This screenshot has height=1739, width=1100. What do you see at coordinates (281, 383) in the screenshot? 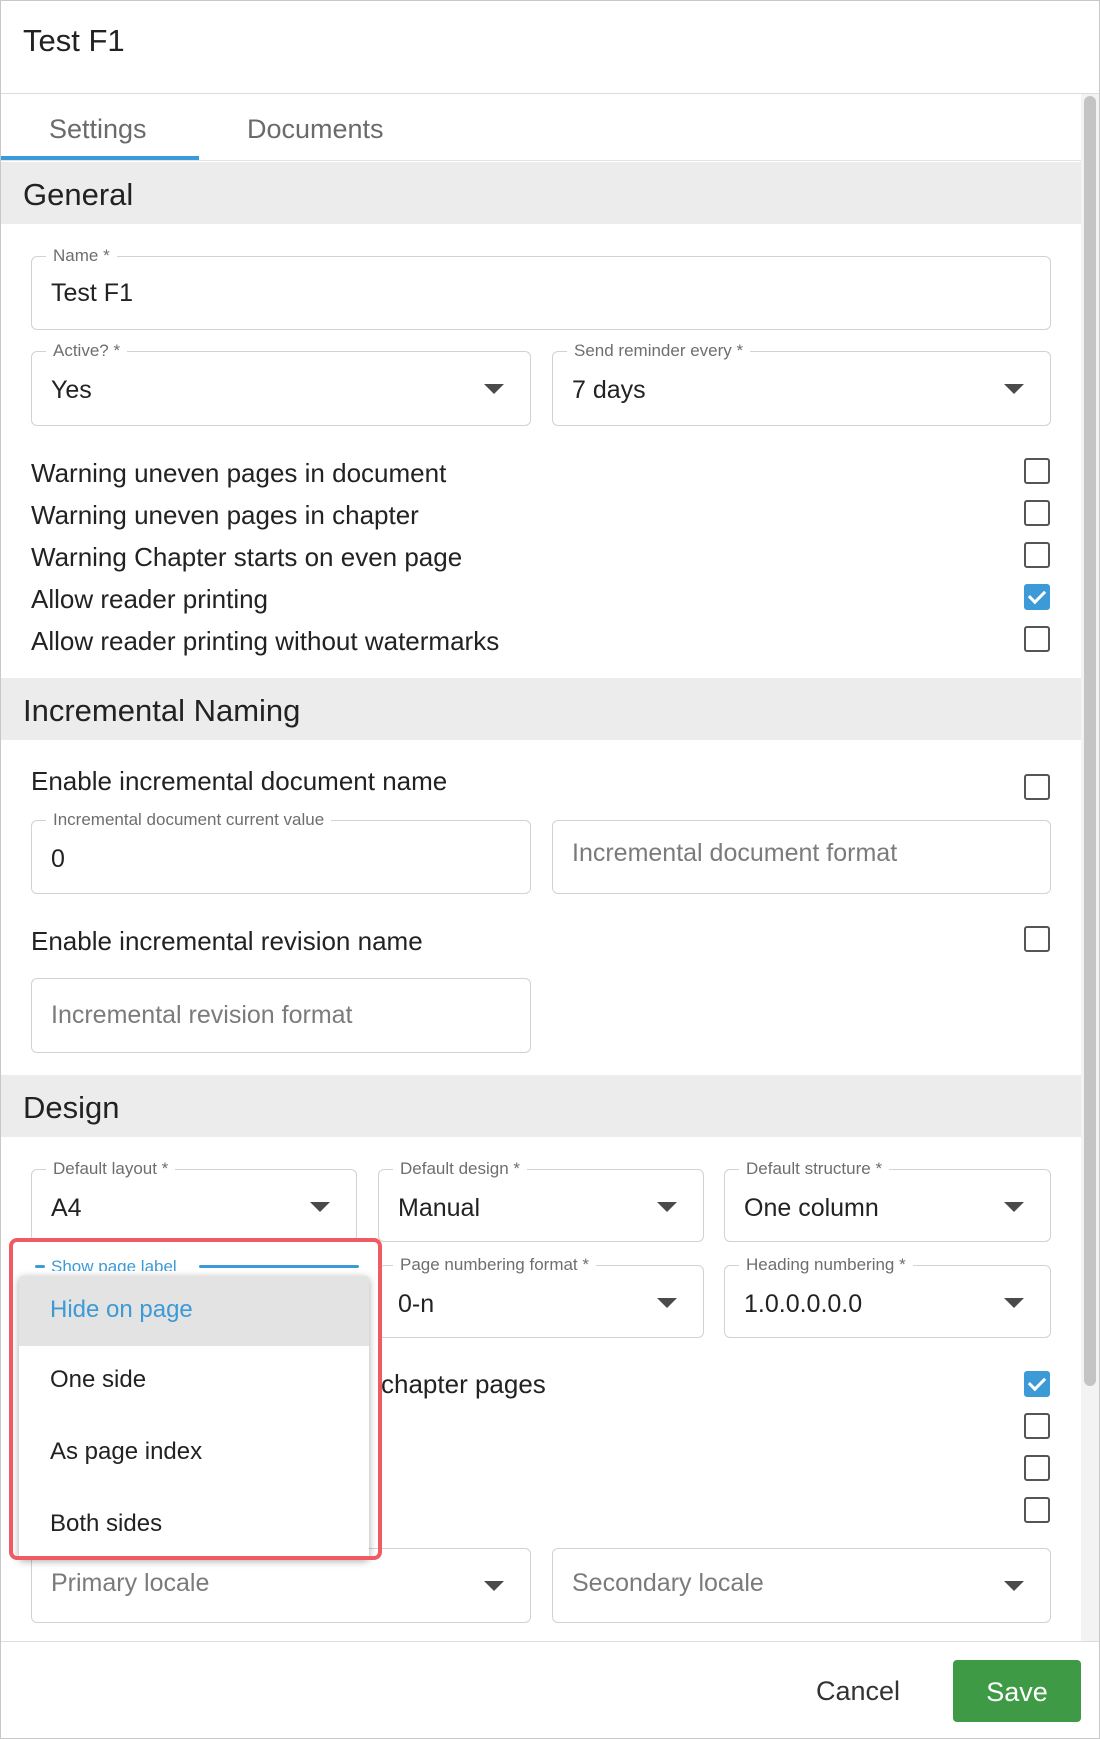
I see `active-select: Active? * Yes` at bounding box center [281, 383].